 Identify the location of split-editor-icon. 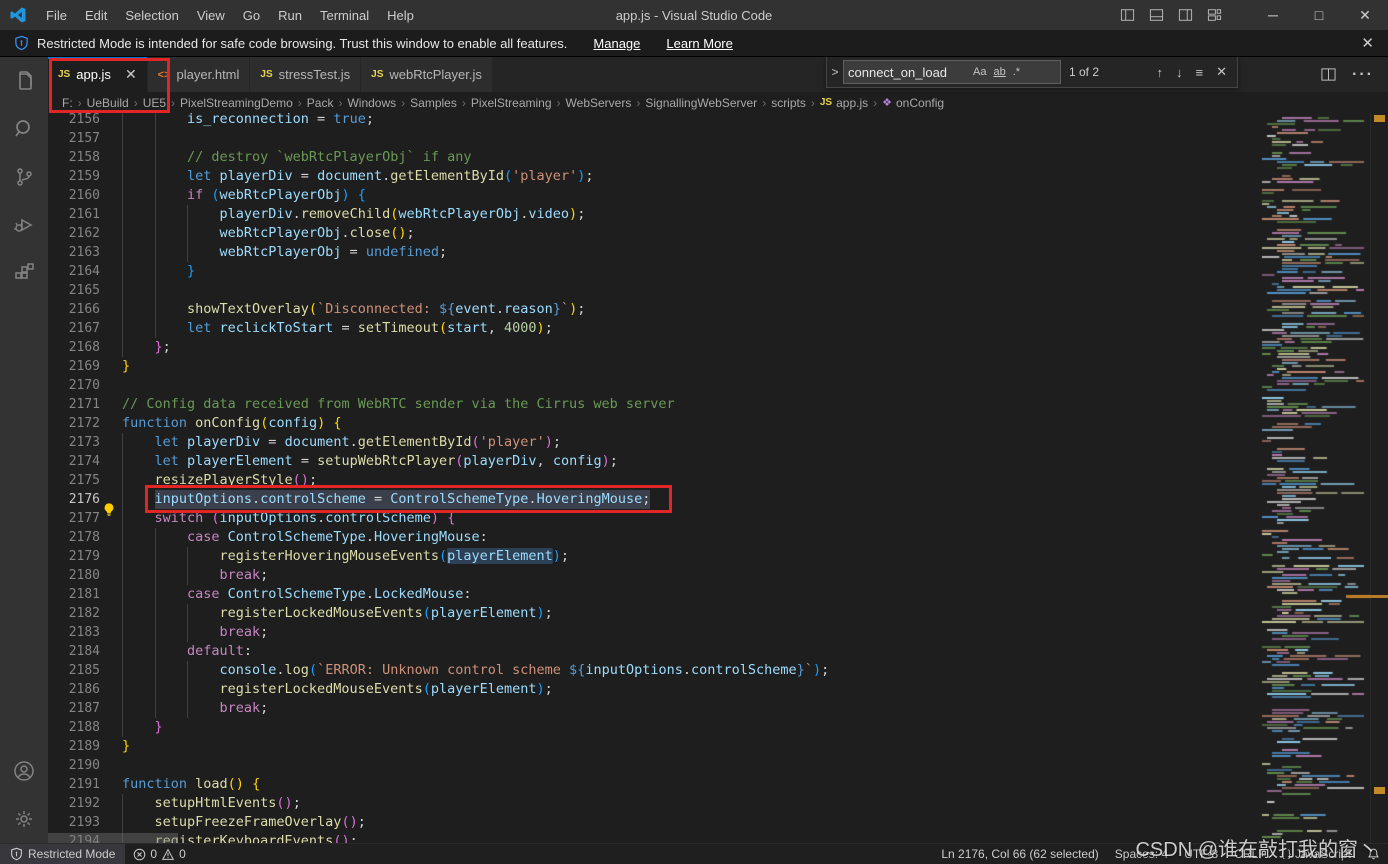
(1328, 74).